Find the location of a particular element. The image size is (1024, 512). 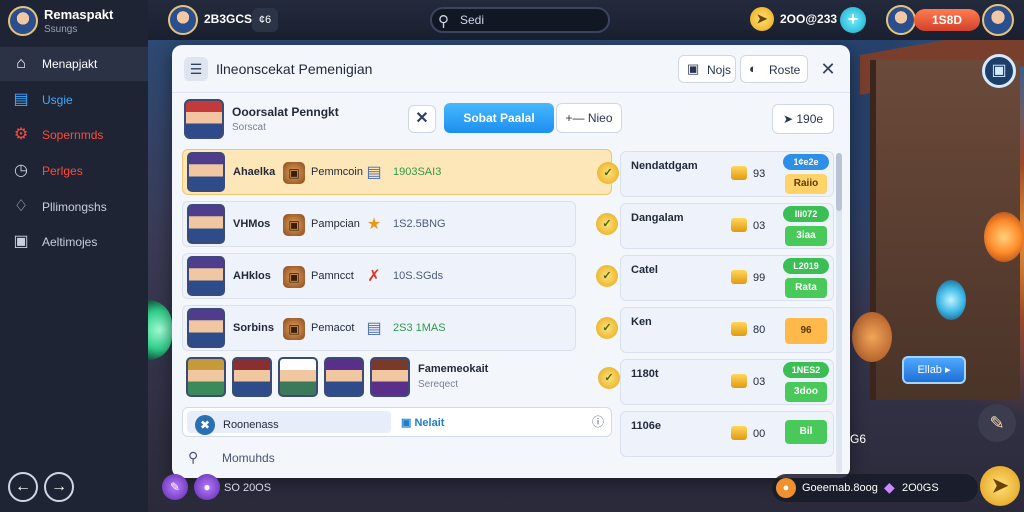

member-role: Pemmcoin is located at coordinates (337, 172).